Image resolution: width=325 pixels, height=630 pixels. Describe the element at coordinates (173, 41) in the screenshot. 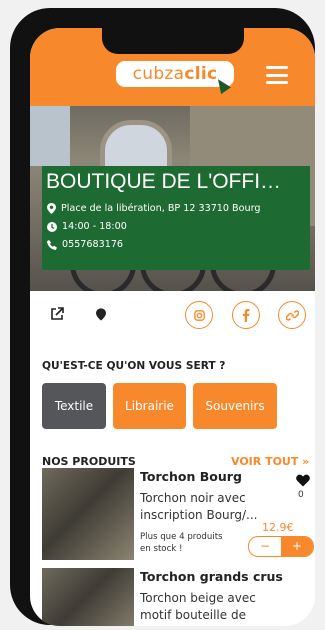

I see `phone-notch` at that location.